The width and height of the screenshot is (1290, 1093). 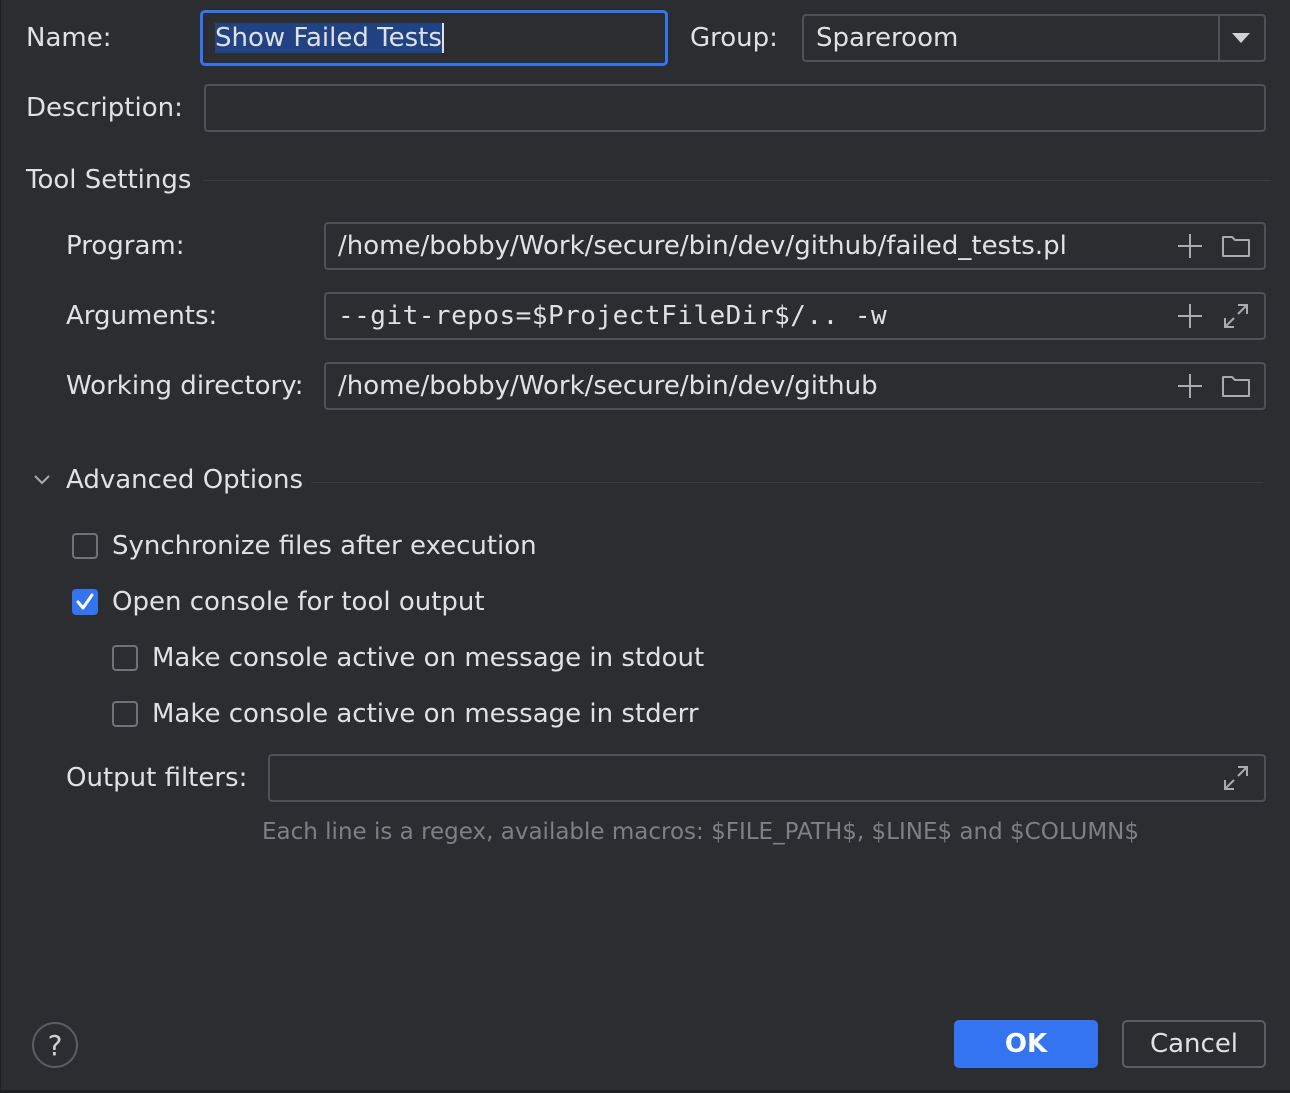 What do you see at coordinates (1194, 1044) in the screenshot?
I see `cancel-button: Cancel` at bounding box center [1194, 1044].